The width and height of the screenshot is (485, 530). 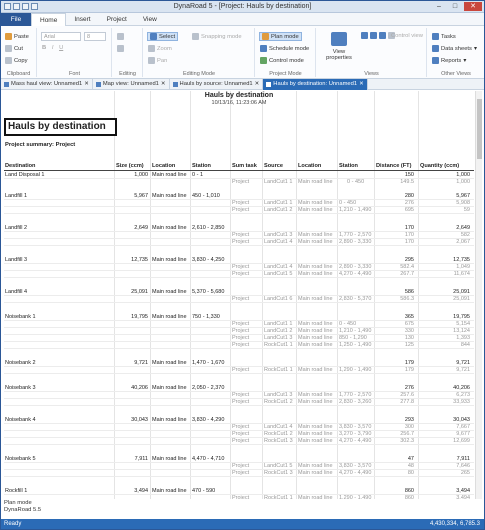 What do you see at coordinates (435, 48) in the screenshot?
I see `data-sheets-icon` at bounding box center [435, 48].